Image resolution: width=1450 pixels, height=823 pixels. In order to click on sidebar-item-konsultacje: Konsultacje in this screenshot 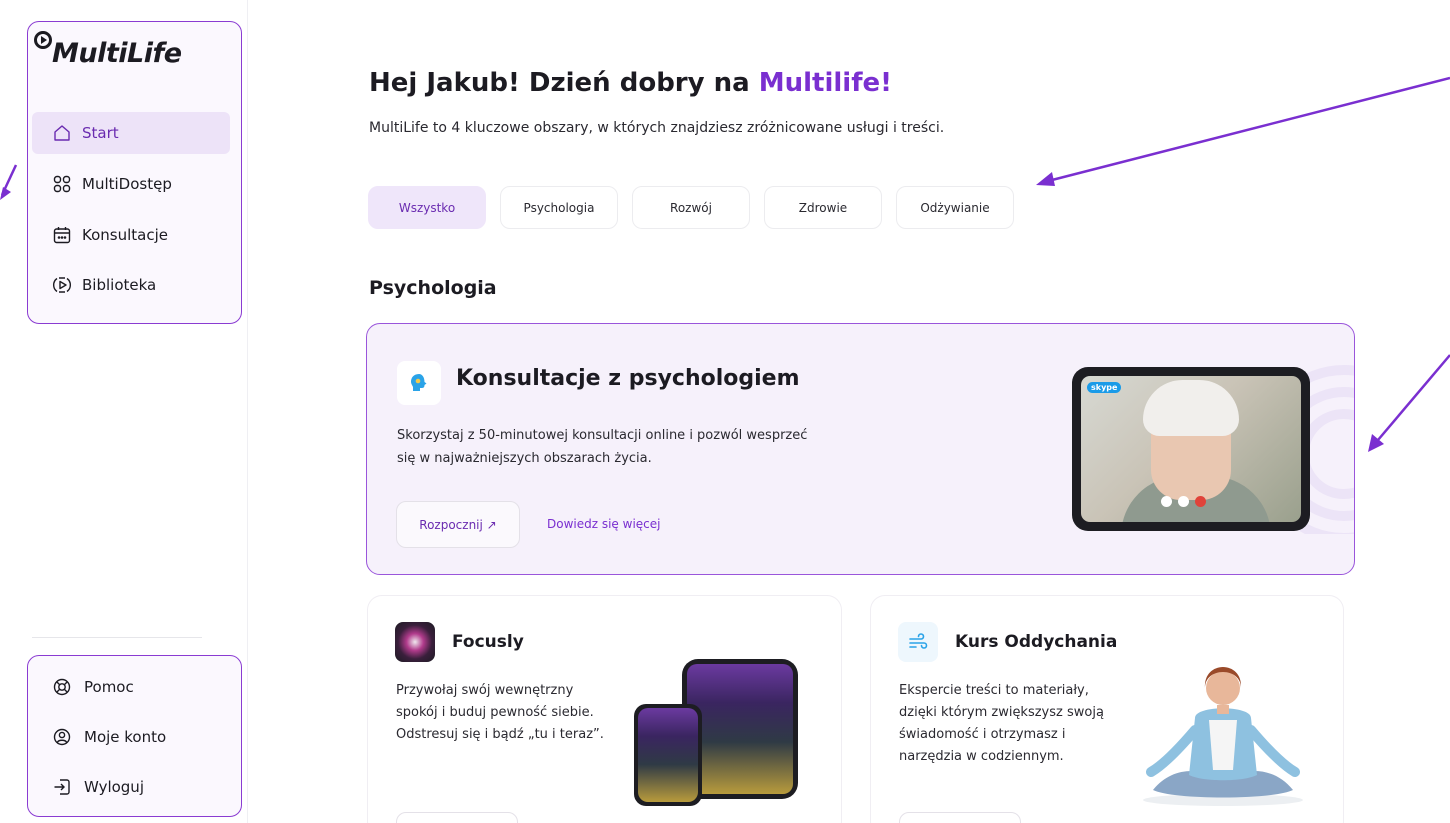, I will do `click(131, 235)`.